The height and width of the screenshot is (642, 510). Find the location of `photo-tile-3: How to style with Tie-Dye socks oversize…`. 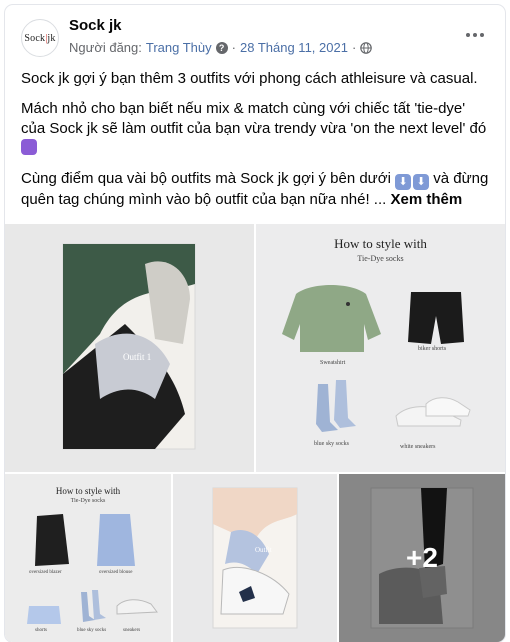

photo-tile-3: How to style with Tie-Dye socks oversize… is located at coordinates (88, 558).